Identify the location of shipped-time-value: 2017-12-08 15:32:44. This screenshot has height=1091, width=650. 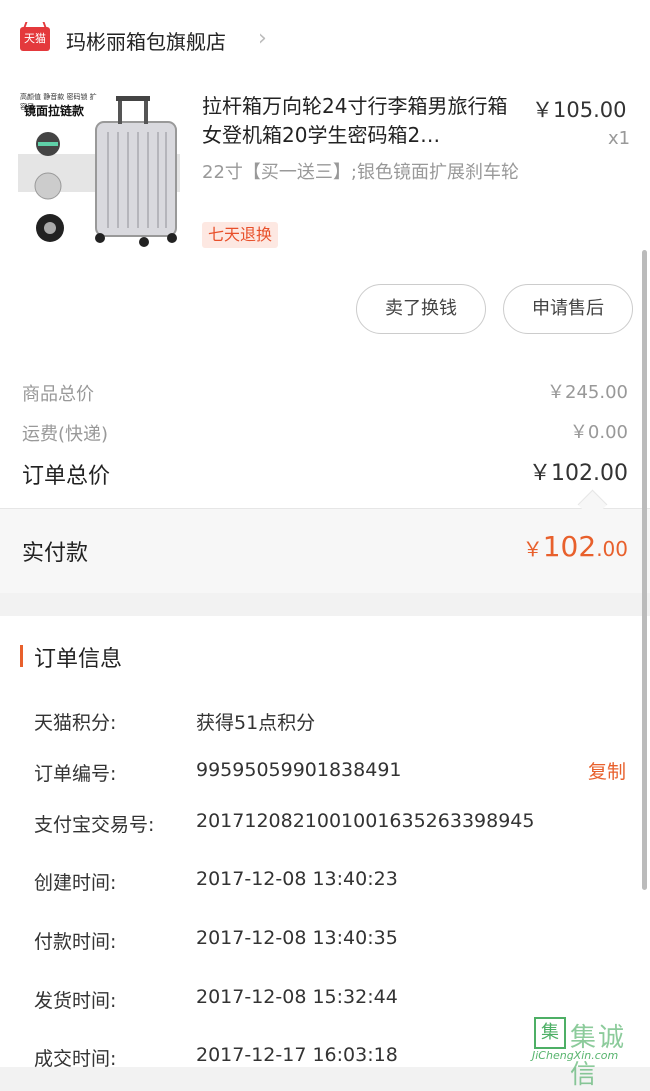
(297, 997).